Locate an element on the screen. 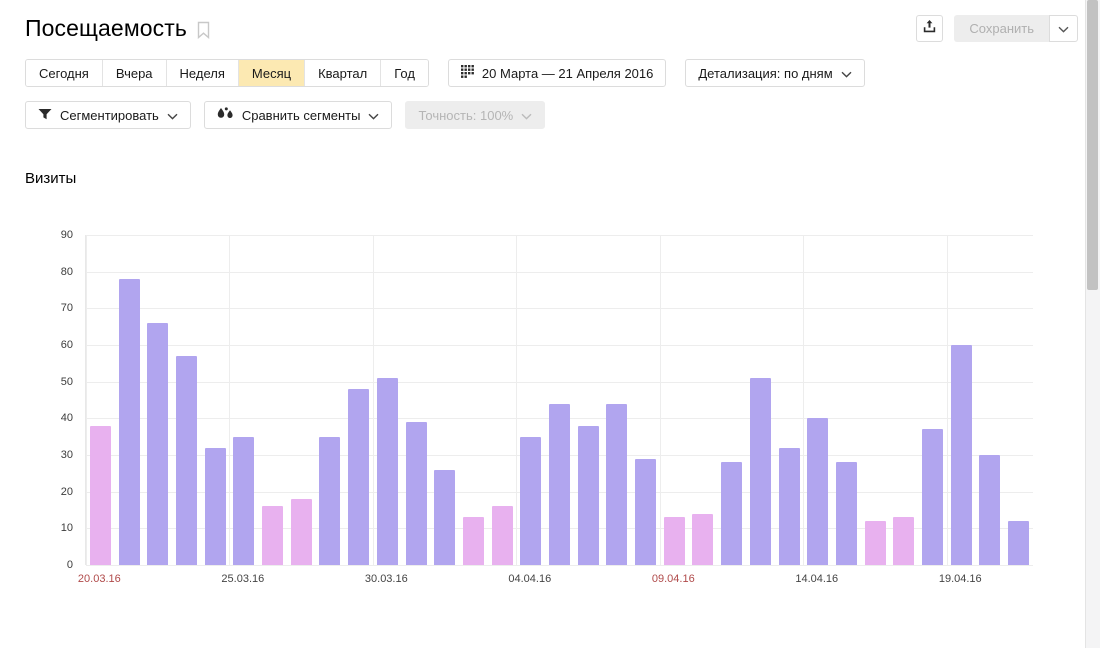 Image resolution: width=1100 pixels, height=648 pixels. date-range-button: 20 Марта — 21 Апреля 2016 is located at coordinates (557, 73).